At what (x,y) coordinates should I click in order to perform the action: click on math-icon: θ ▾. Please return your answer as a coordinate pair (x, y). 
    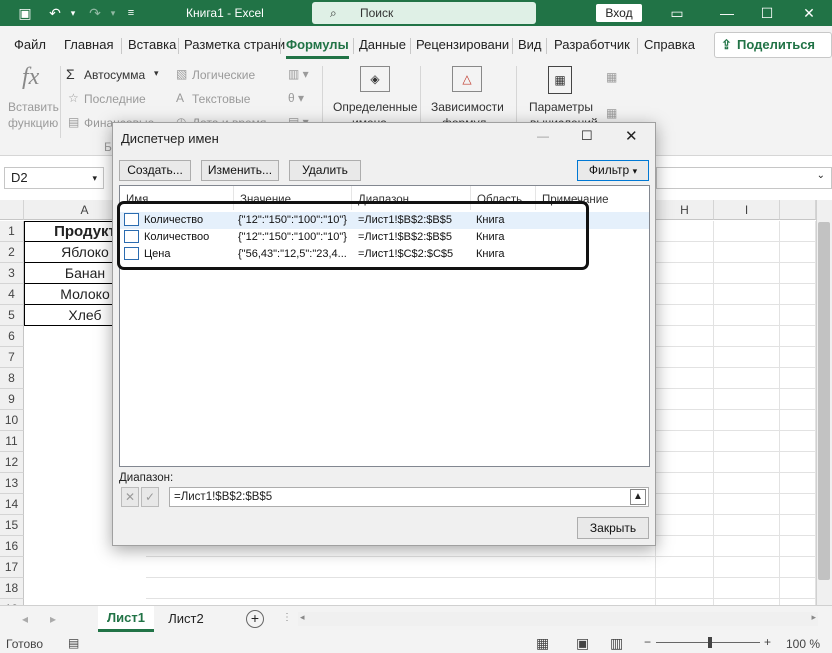
    Looking at the image, I should click on (296, 98).